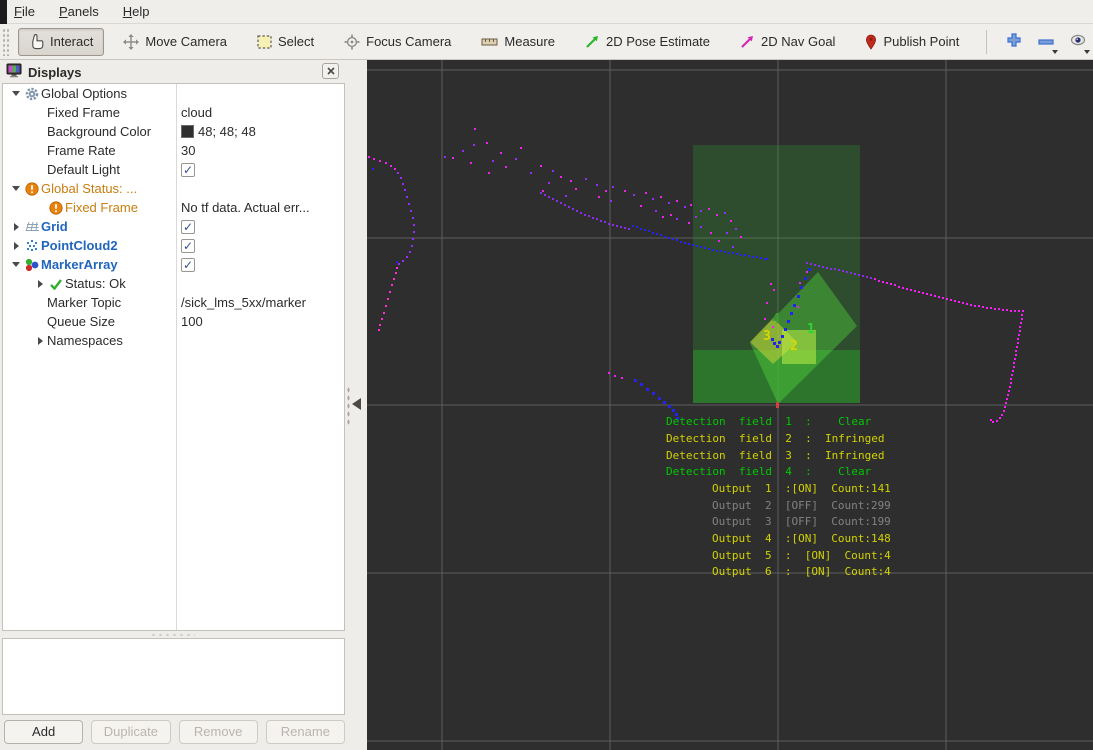 Image resolution: width=1093 pixels, height=750 pixels. What do you see at coordinates (264, 41) in the screenshot?
I see `select-box-icon` at bounding box center [264, 41].